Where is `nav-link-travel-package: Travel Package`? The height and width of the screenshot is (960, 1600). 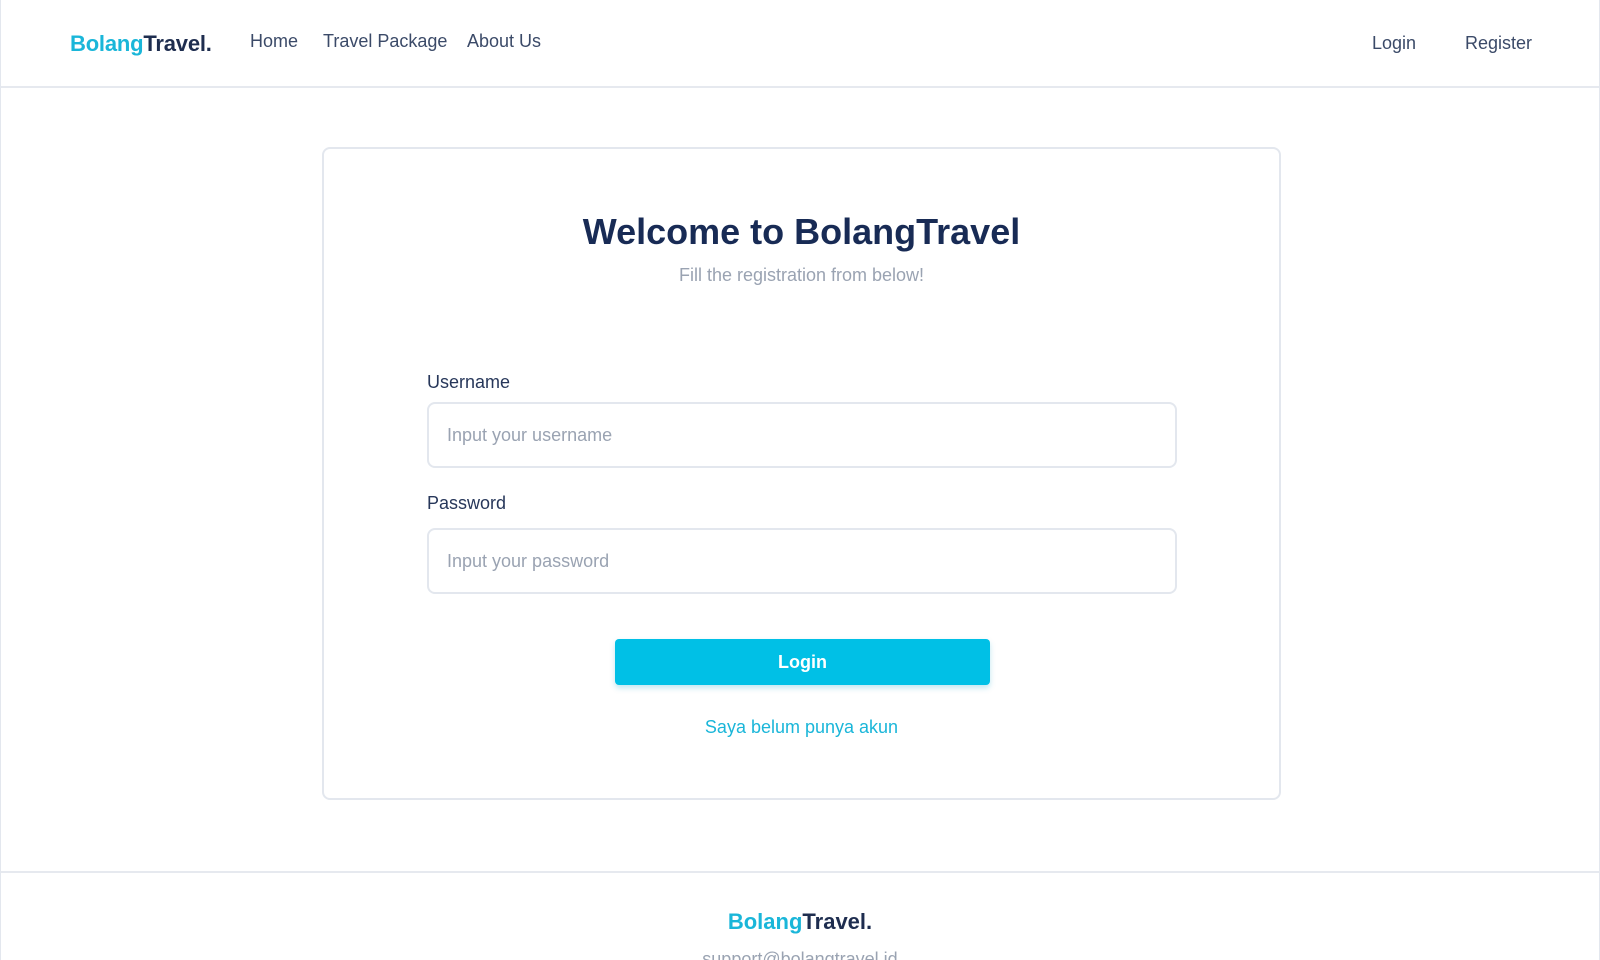
nav-link-travel-package: Travel Package is located at coordinates (385, 41).